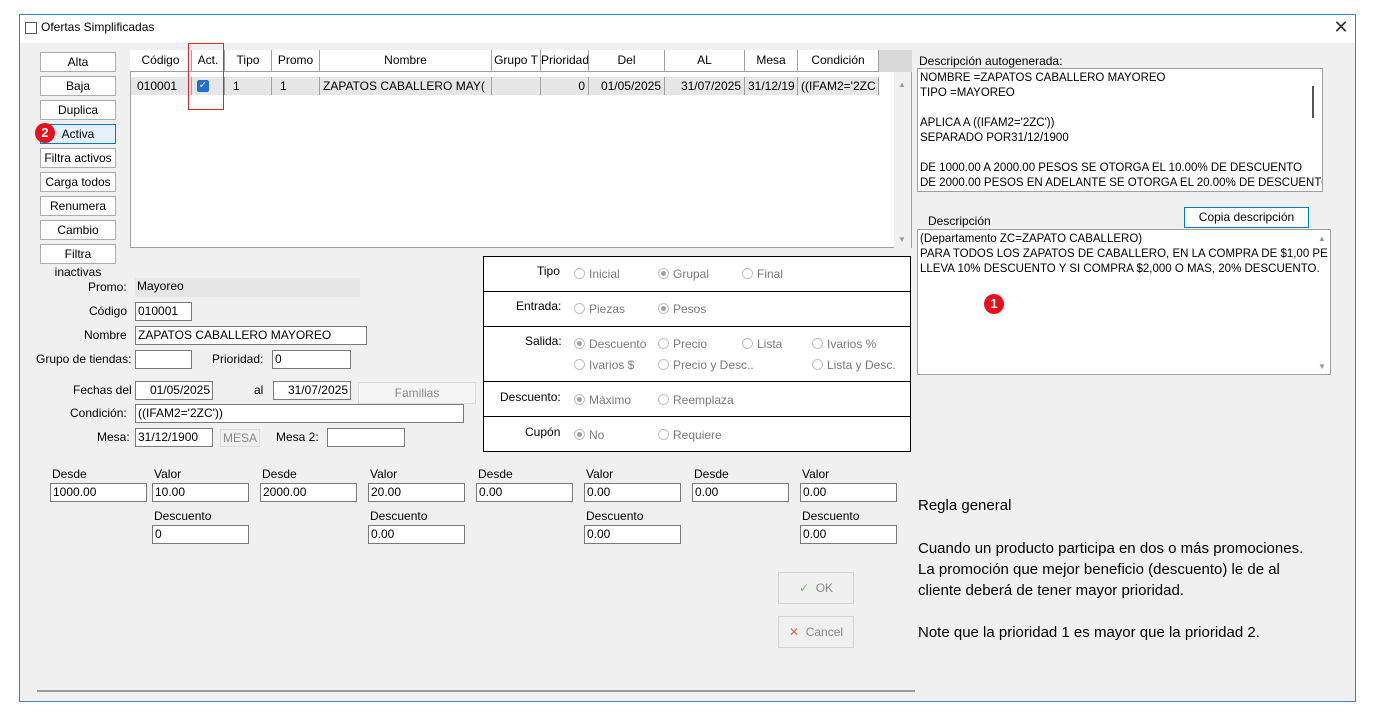  Describe the element at coordinates (174, 437) in the screenshot. I see `mesa-field: 31/12/1900` at that location.